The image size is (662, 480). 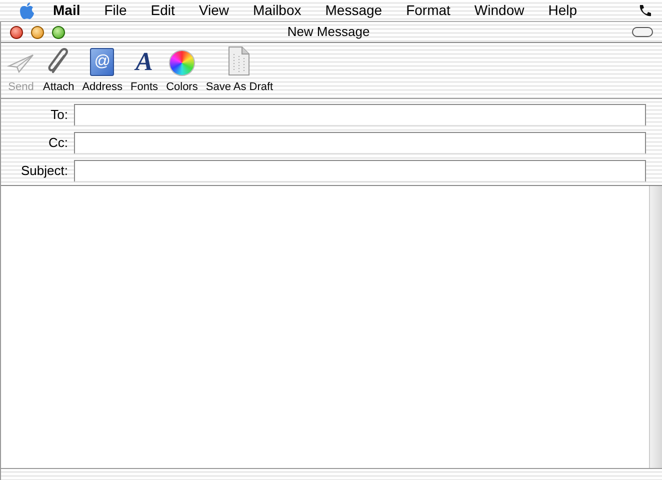 I want to click on menu-item: Mailbox, so click(x=277, y=10).